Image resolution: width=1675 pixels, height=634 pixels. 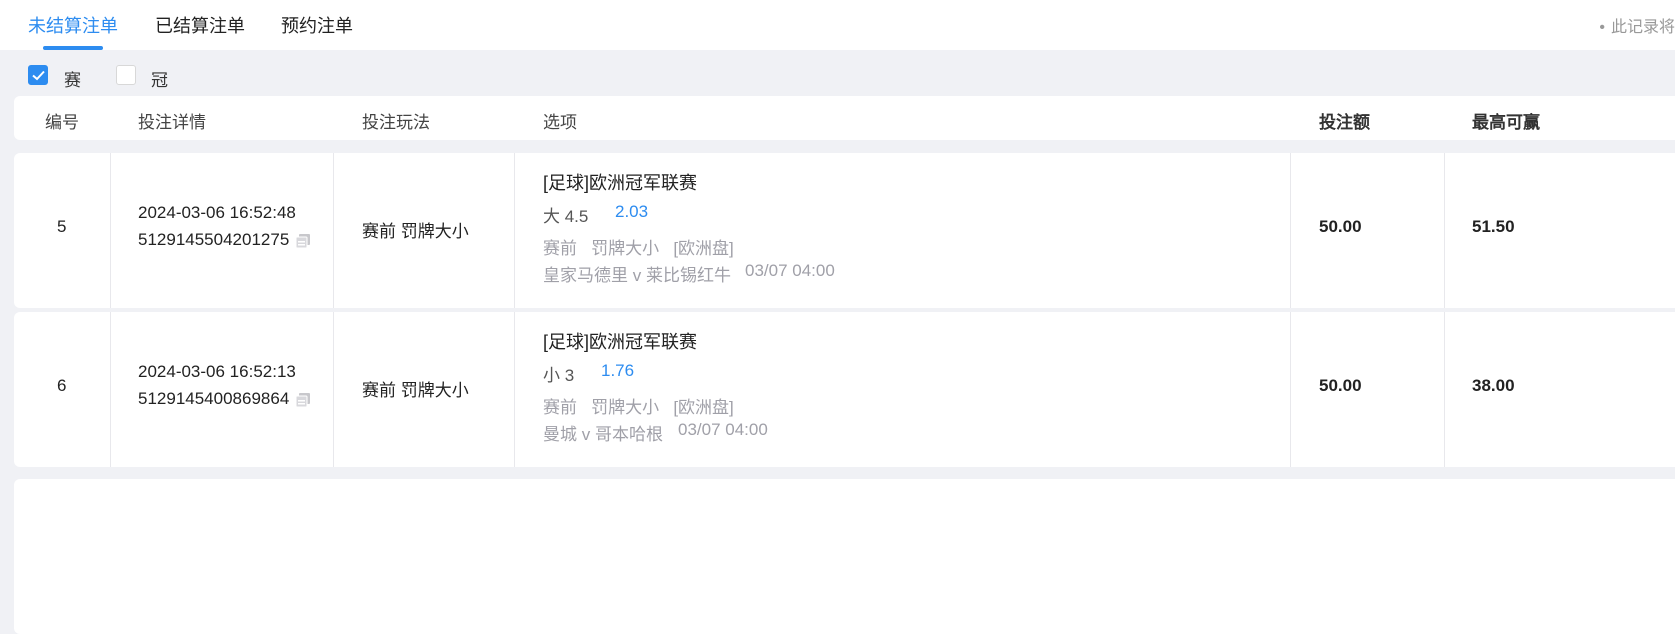 What do you see at coordinates (1344, 122) in the screenshot?
I see `header-stake: 投注额` at bounding box center [1344, 122].